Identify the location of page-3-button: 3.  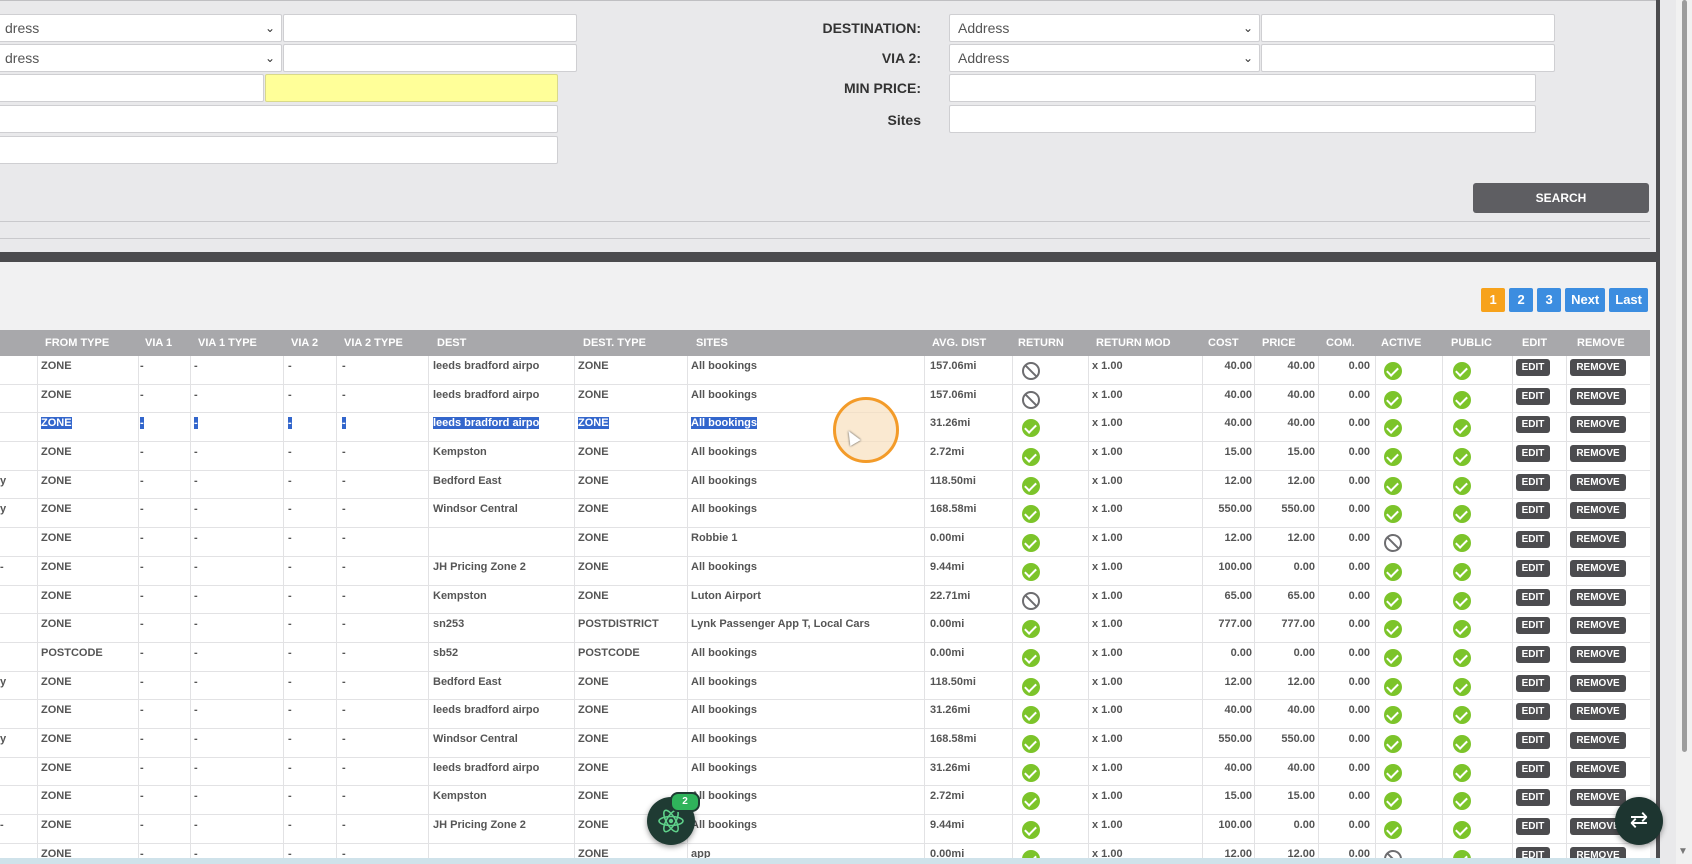
(1549, 300).